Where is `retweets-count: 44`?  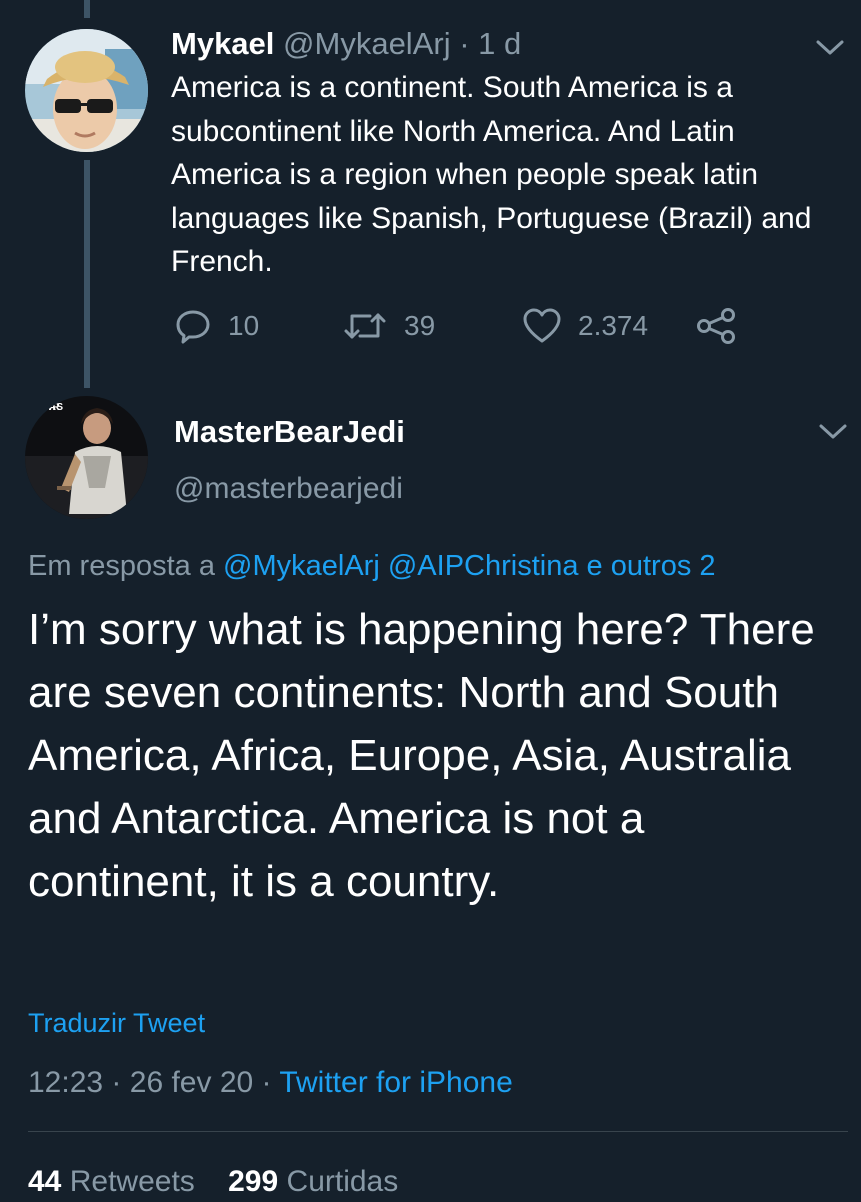 retweets-count: 44 is located at coordinates (45, 1181).